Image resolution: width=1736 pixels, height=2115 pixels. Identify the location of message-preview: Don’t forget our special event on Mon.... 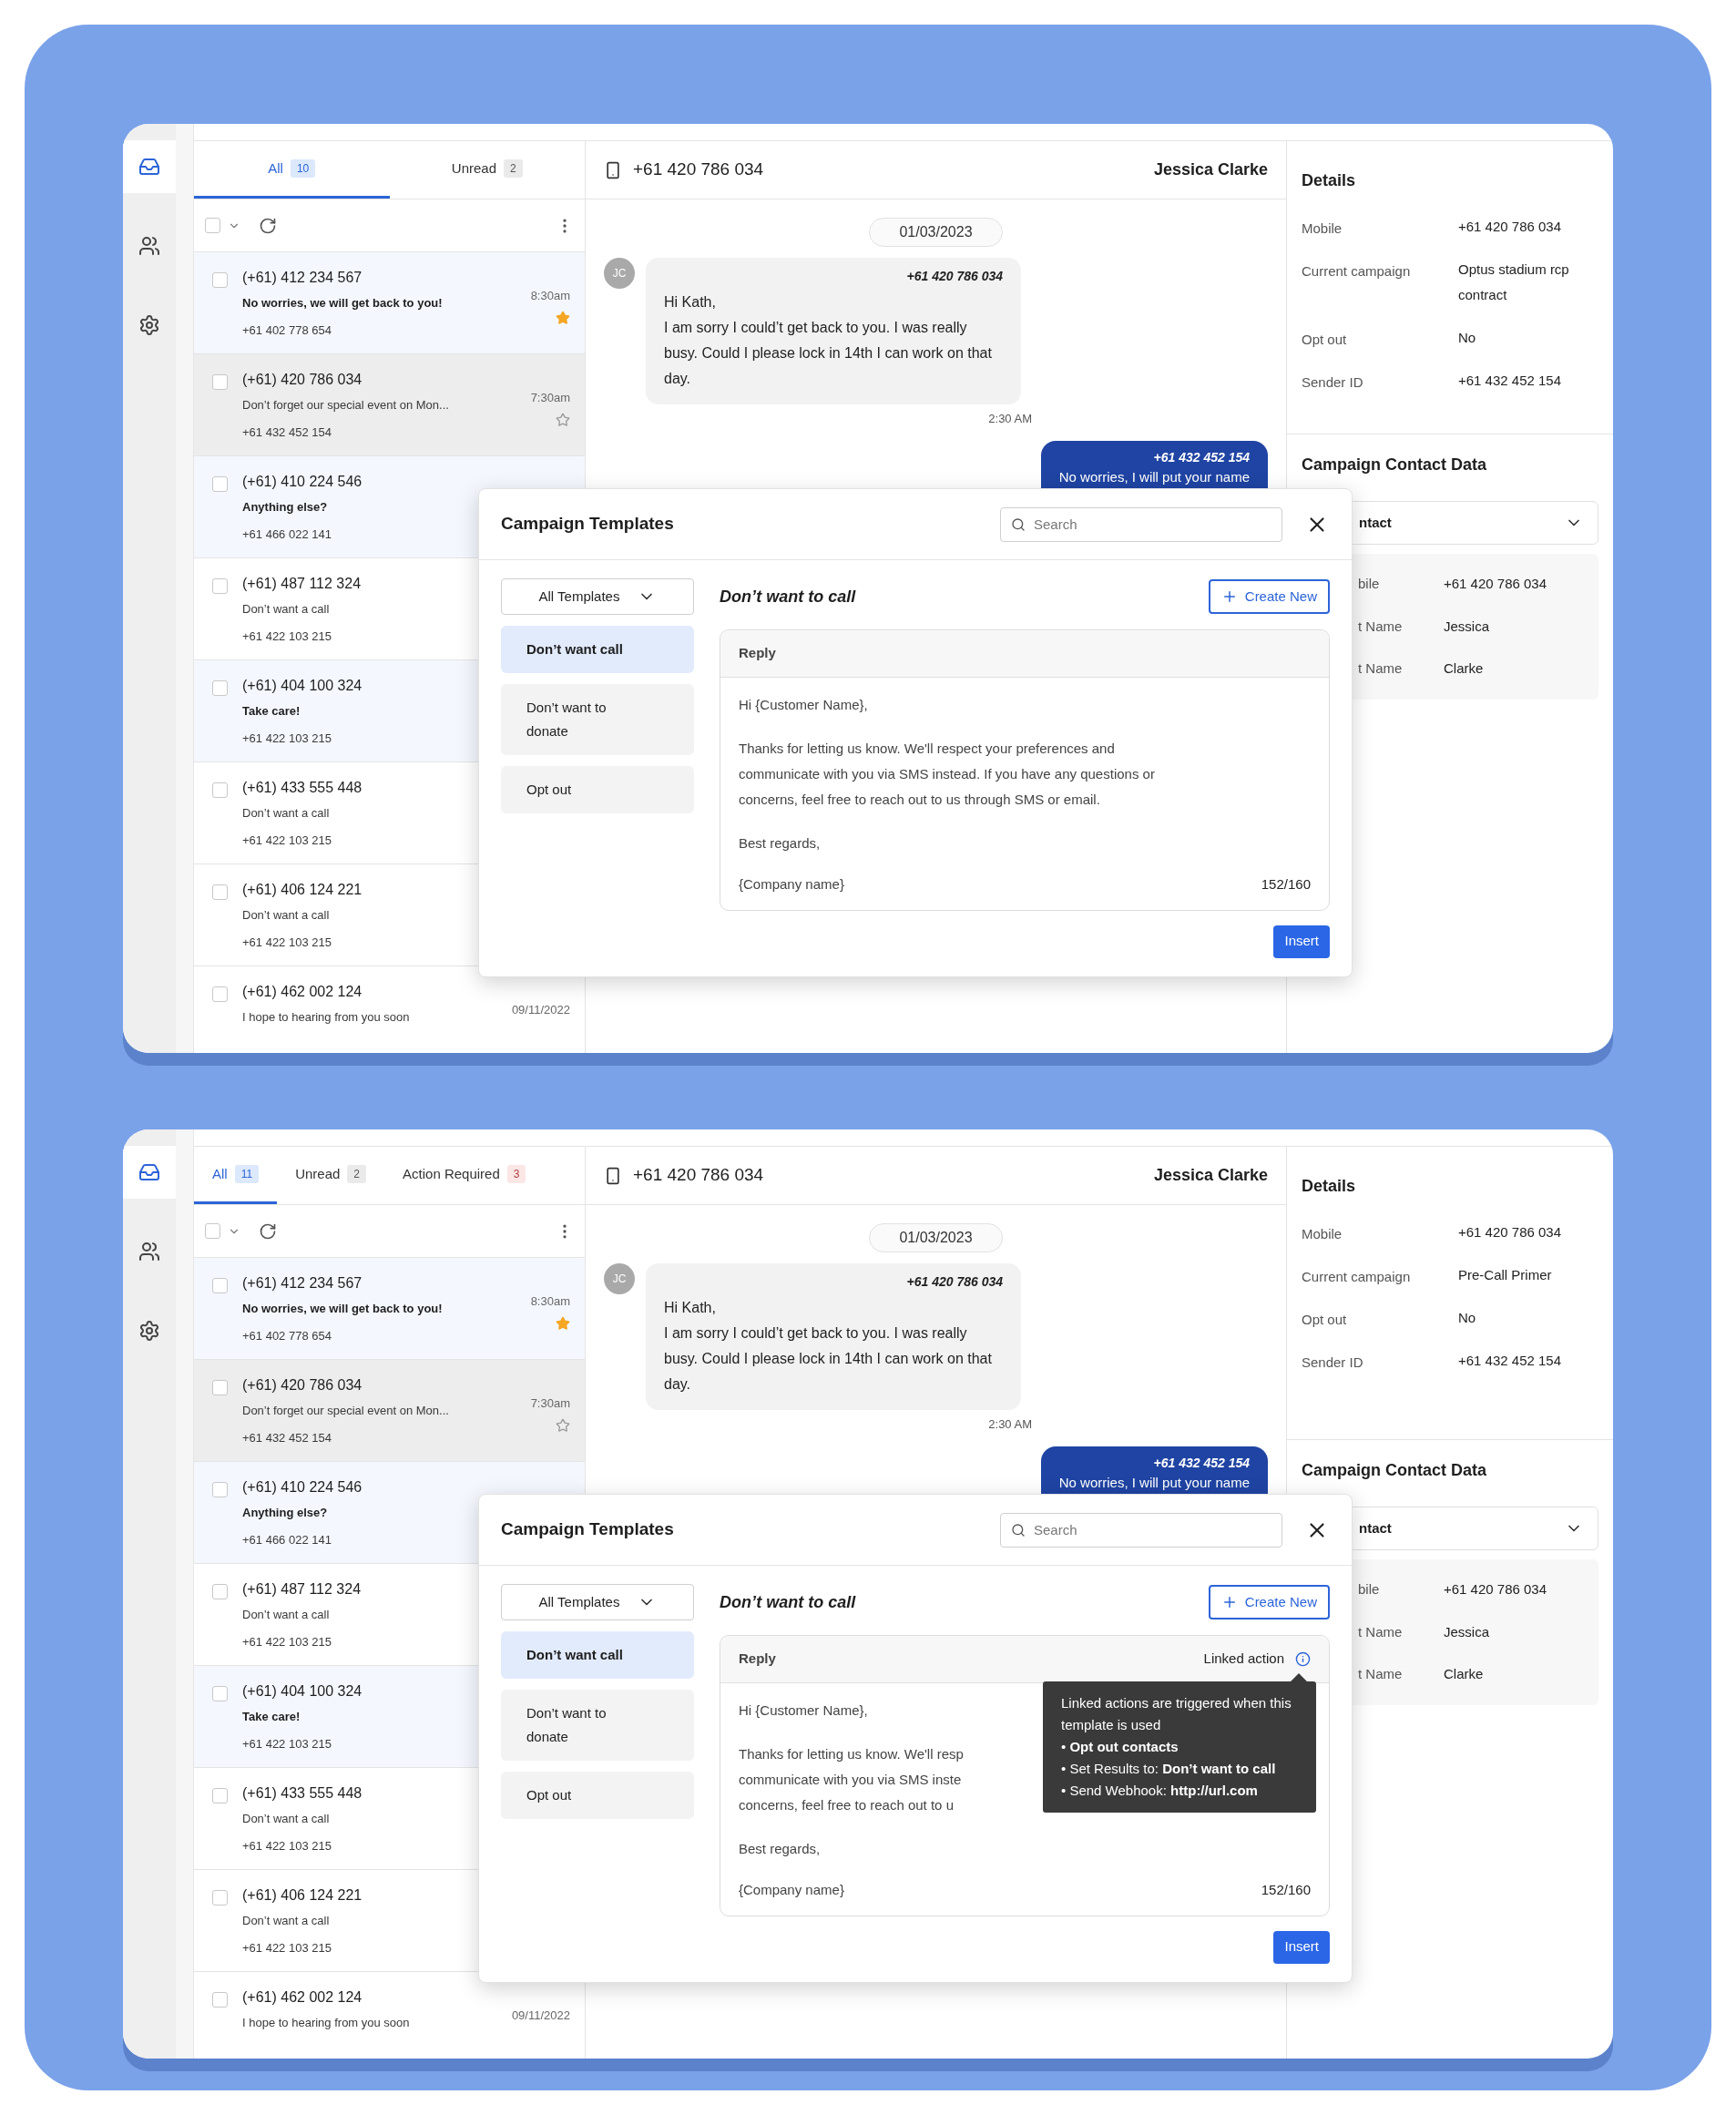
(345, 405).